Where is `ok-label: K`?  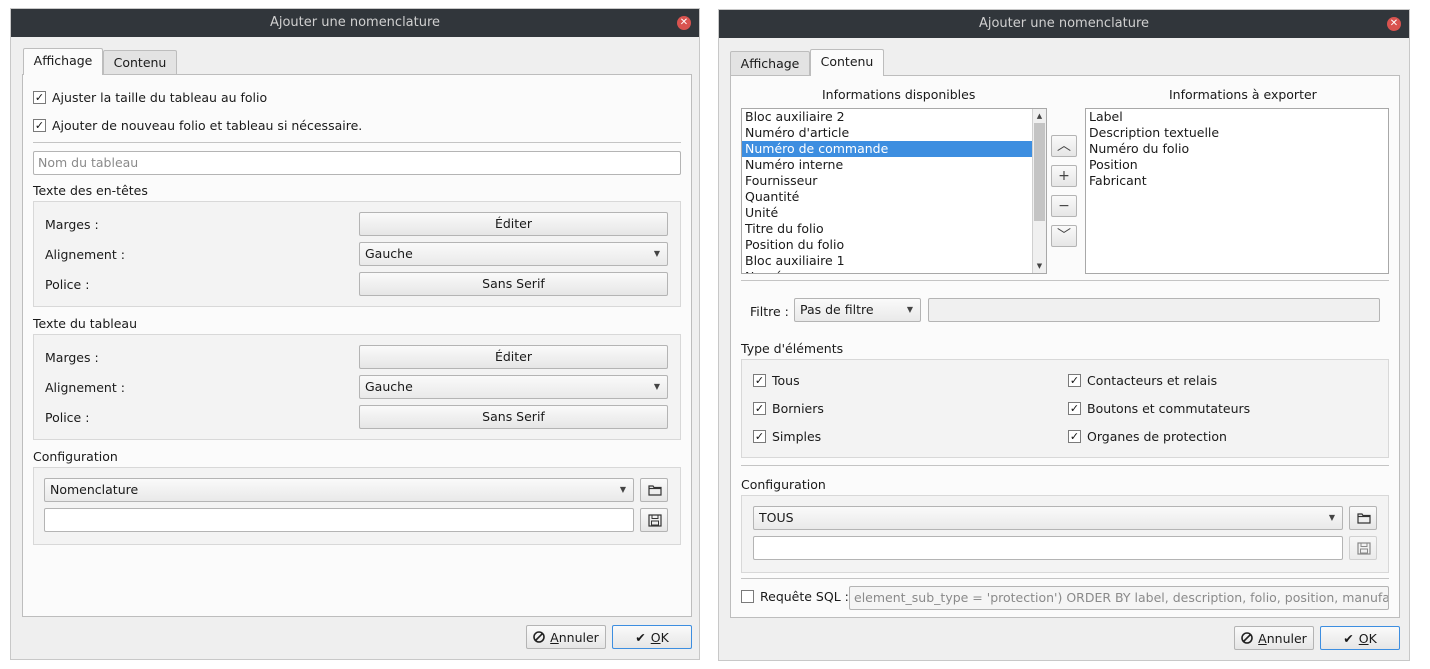 ok-label: K is located at coordinates (1372, 638).